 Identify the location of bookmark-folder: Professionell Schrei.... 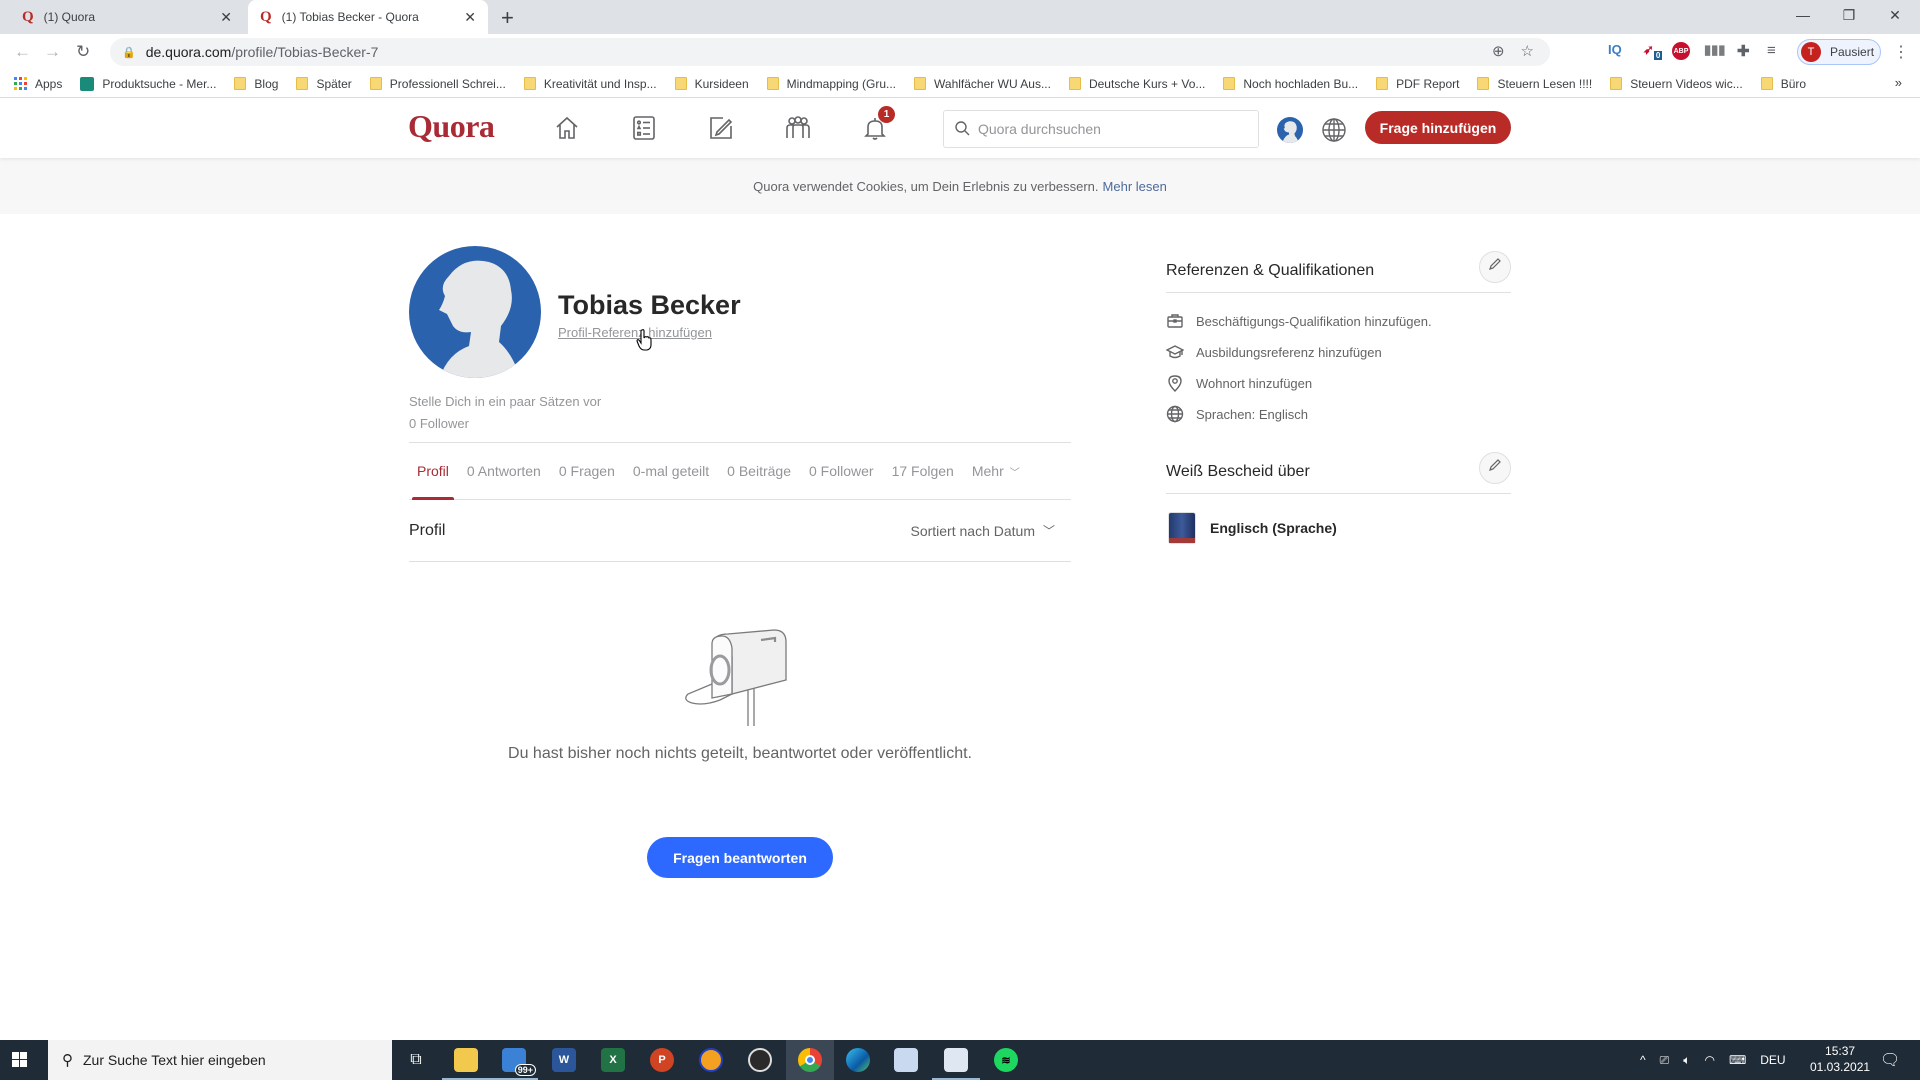
(437, 84).